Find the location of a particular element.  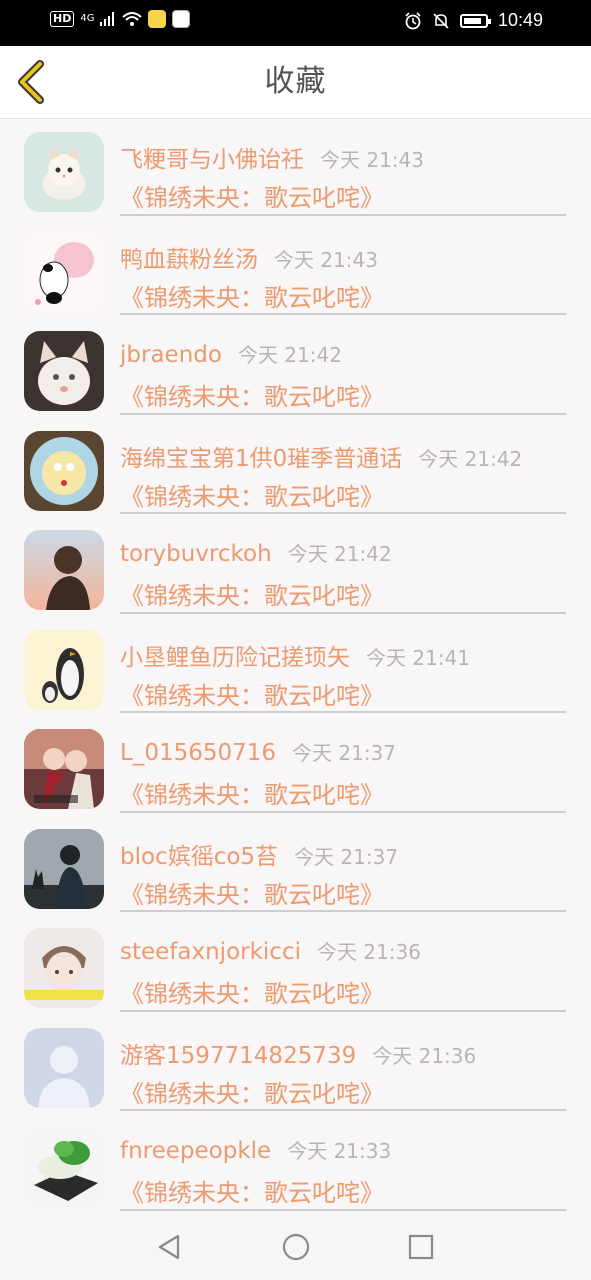

mute-bell-icon is located at coordinates (441, 20).